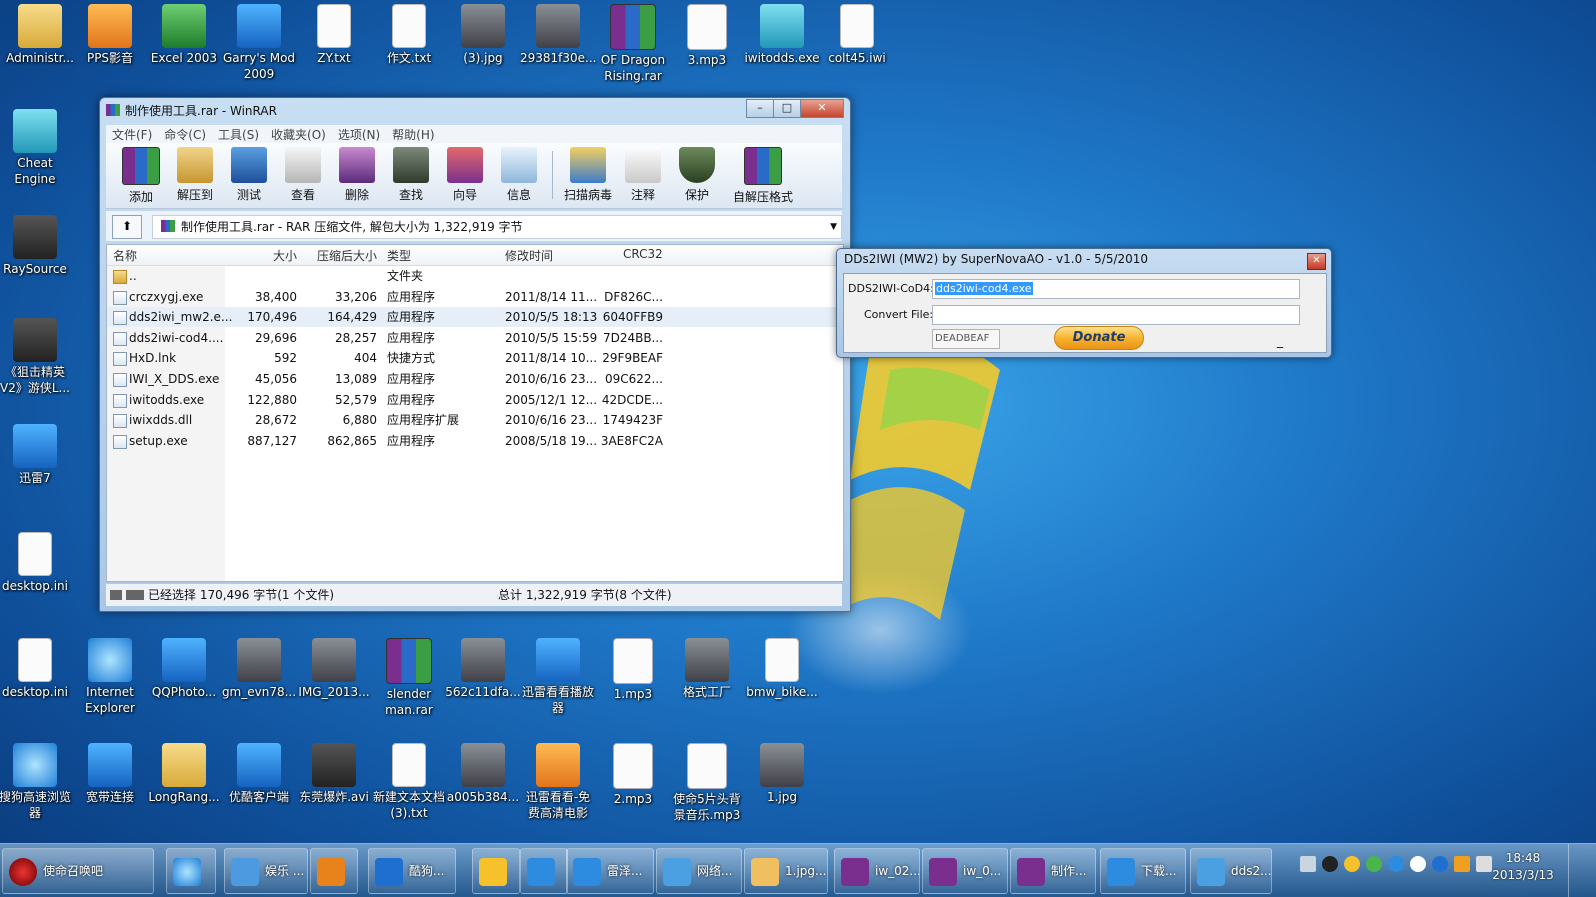 Image resolution: width=1596 pixels, height=897 pixels. I want to click on close-button: ✕, so click(822, 108).